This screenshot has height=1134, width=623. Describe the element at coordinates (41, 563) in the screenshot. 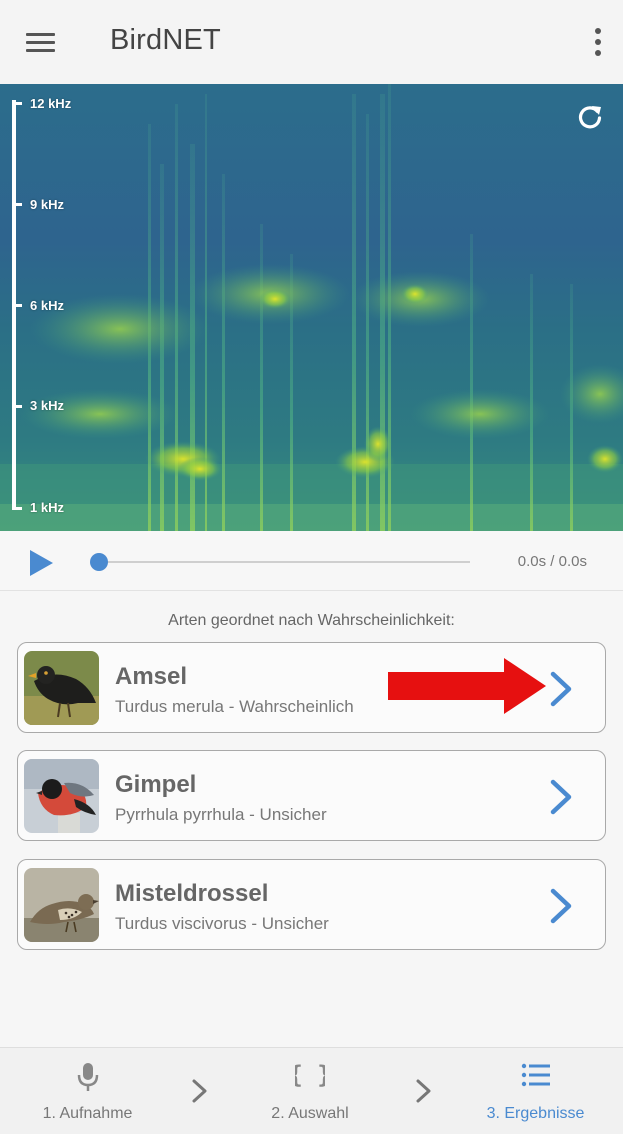

I see `play-icon` at that location.